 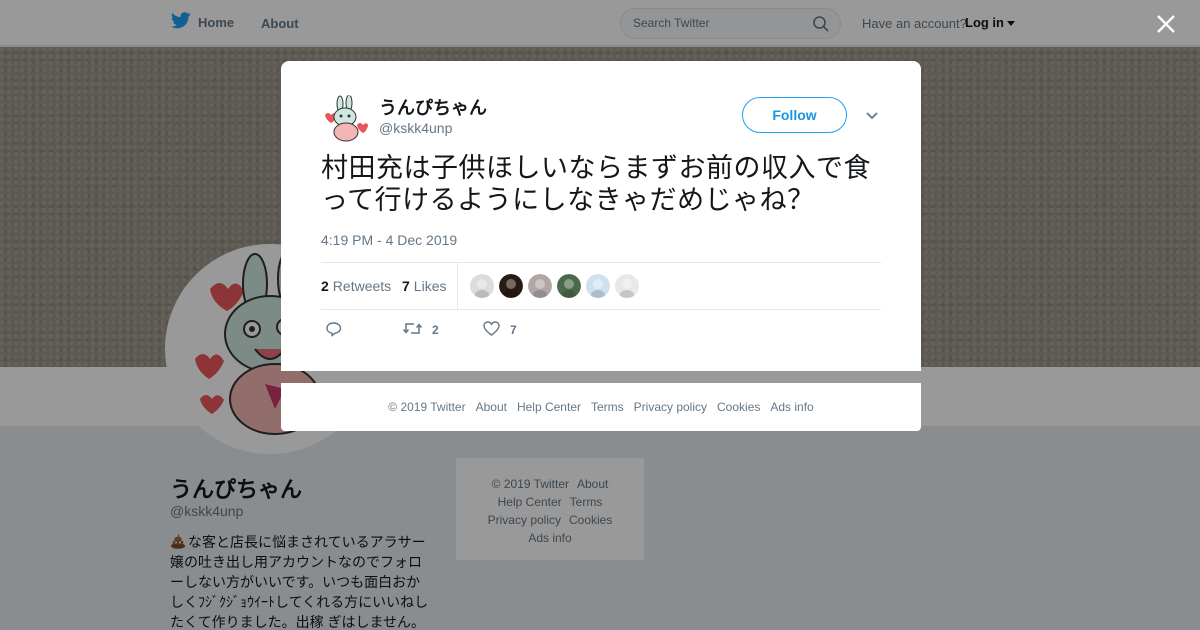 I want to click on retweet-count: 2, so click(x=435, y=330).